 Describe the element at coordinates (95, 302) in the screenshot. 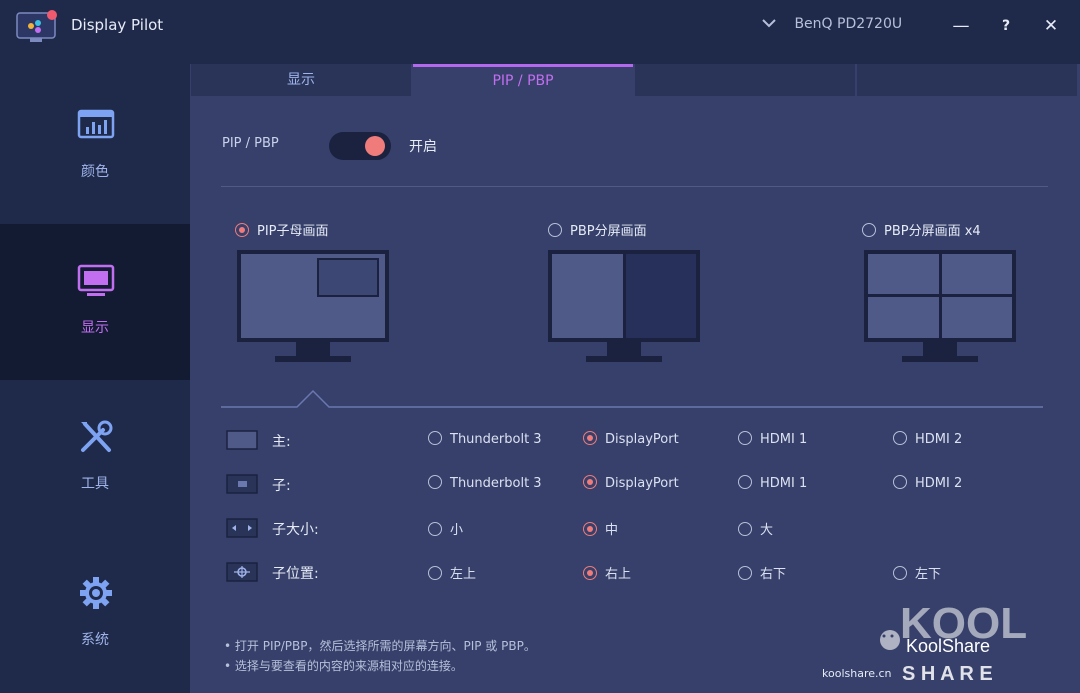

I see `sidebar-item-display: 显示` at that location.